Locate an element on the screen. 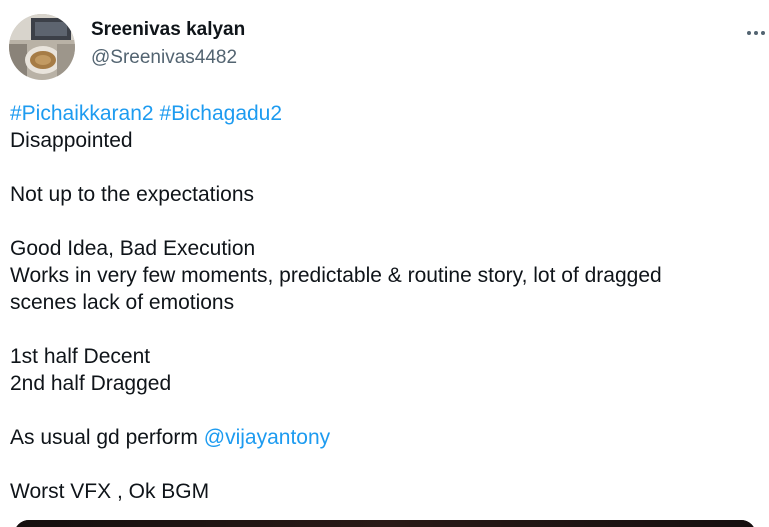  mention-vijayantony: @vijayantony is located at coordinates (267, 437).